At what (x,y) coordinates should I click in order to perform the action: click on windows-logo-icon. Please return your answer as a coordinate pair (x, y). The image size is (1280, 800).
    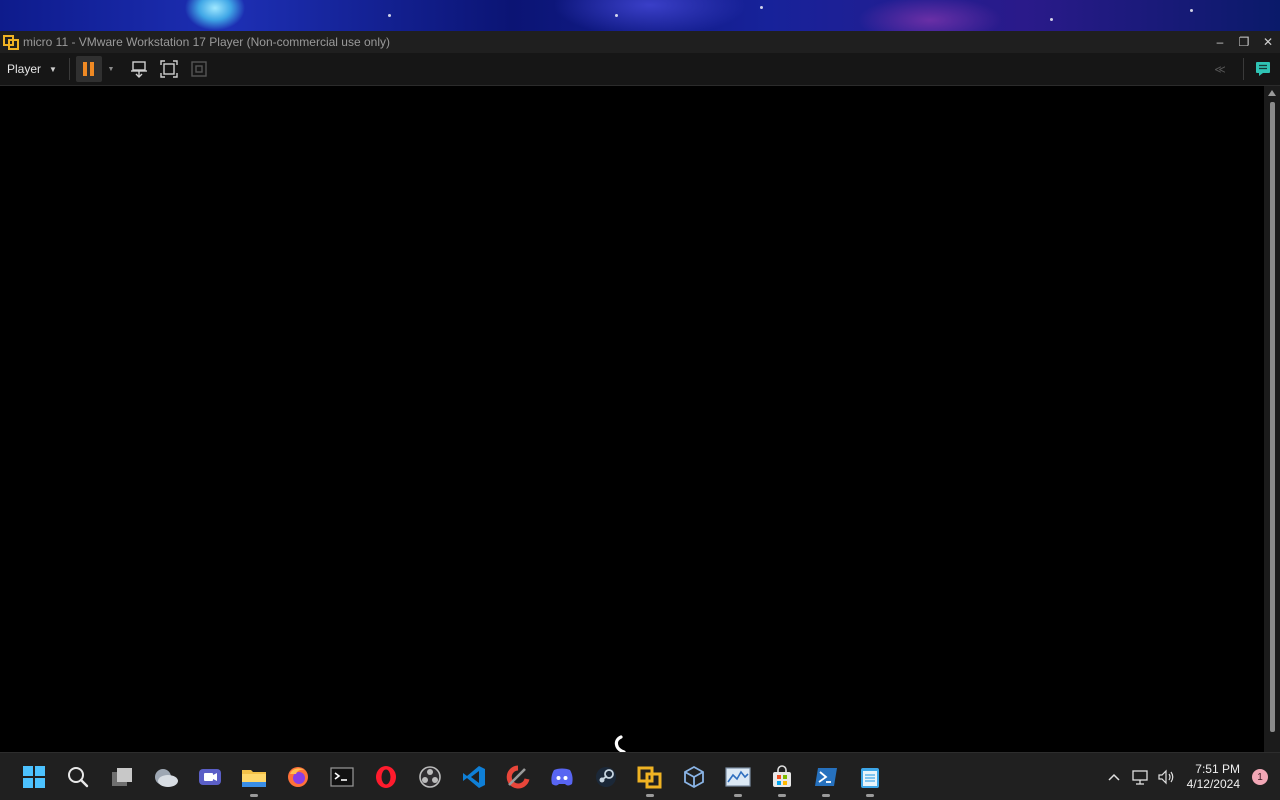
    Looking at the image, I should click on (34, 777).